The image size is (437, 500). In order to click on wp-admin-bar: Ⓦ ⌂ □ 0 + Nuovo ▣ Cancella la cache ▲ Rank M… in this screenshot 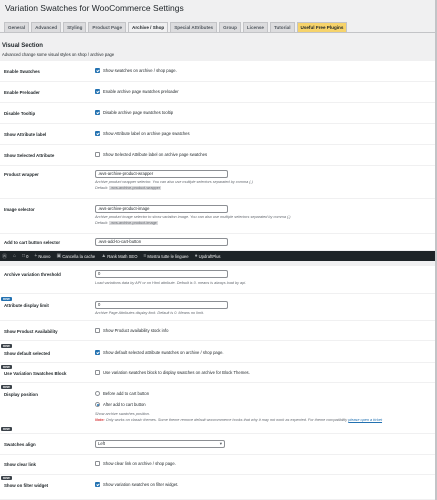, I will do `click(218, 256)`.